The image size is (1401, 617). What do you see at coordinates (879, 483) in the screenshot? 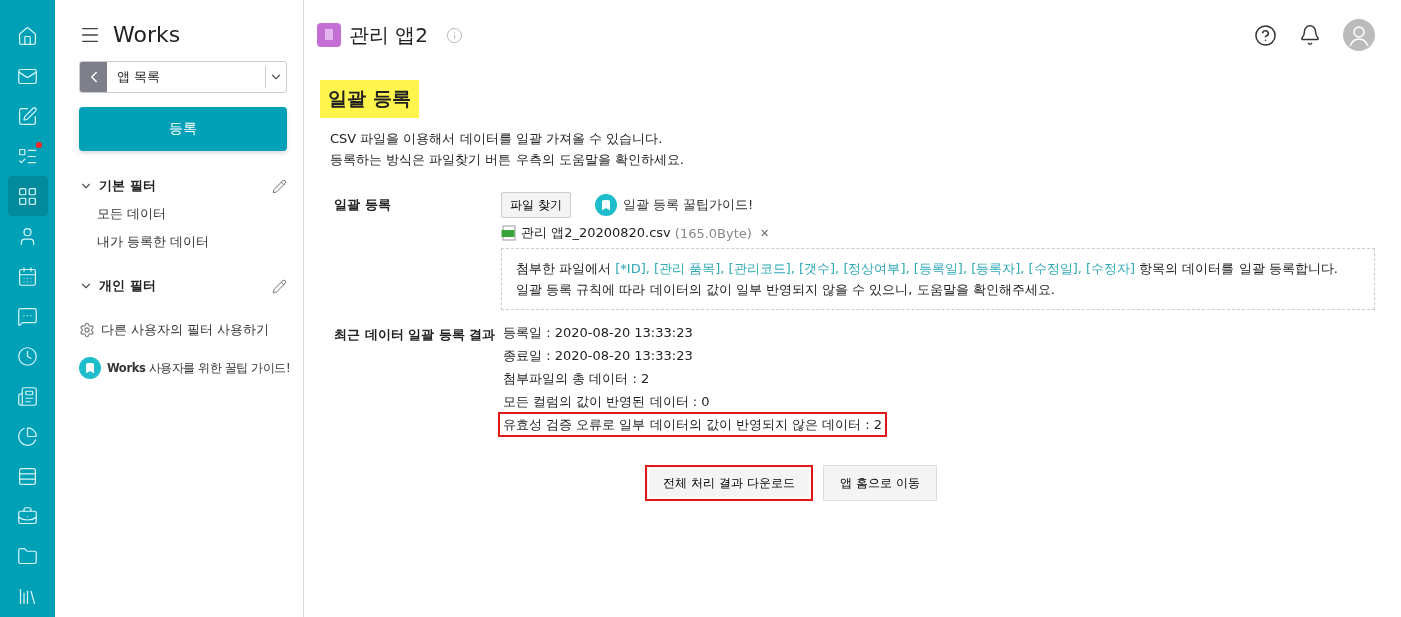
I see `action-button: 앱 홈으로 이동` at bounding box center [879, 483].